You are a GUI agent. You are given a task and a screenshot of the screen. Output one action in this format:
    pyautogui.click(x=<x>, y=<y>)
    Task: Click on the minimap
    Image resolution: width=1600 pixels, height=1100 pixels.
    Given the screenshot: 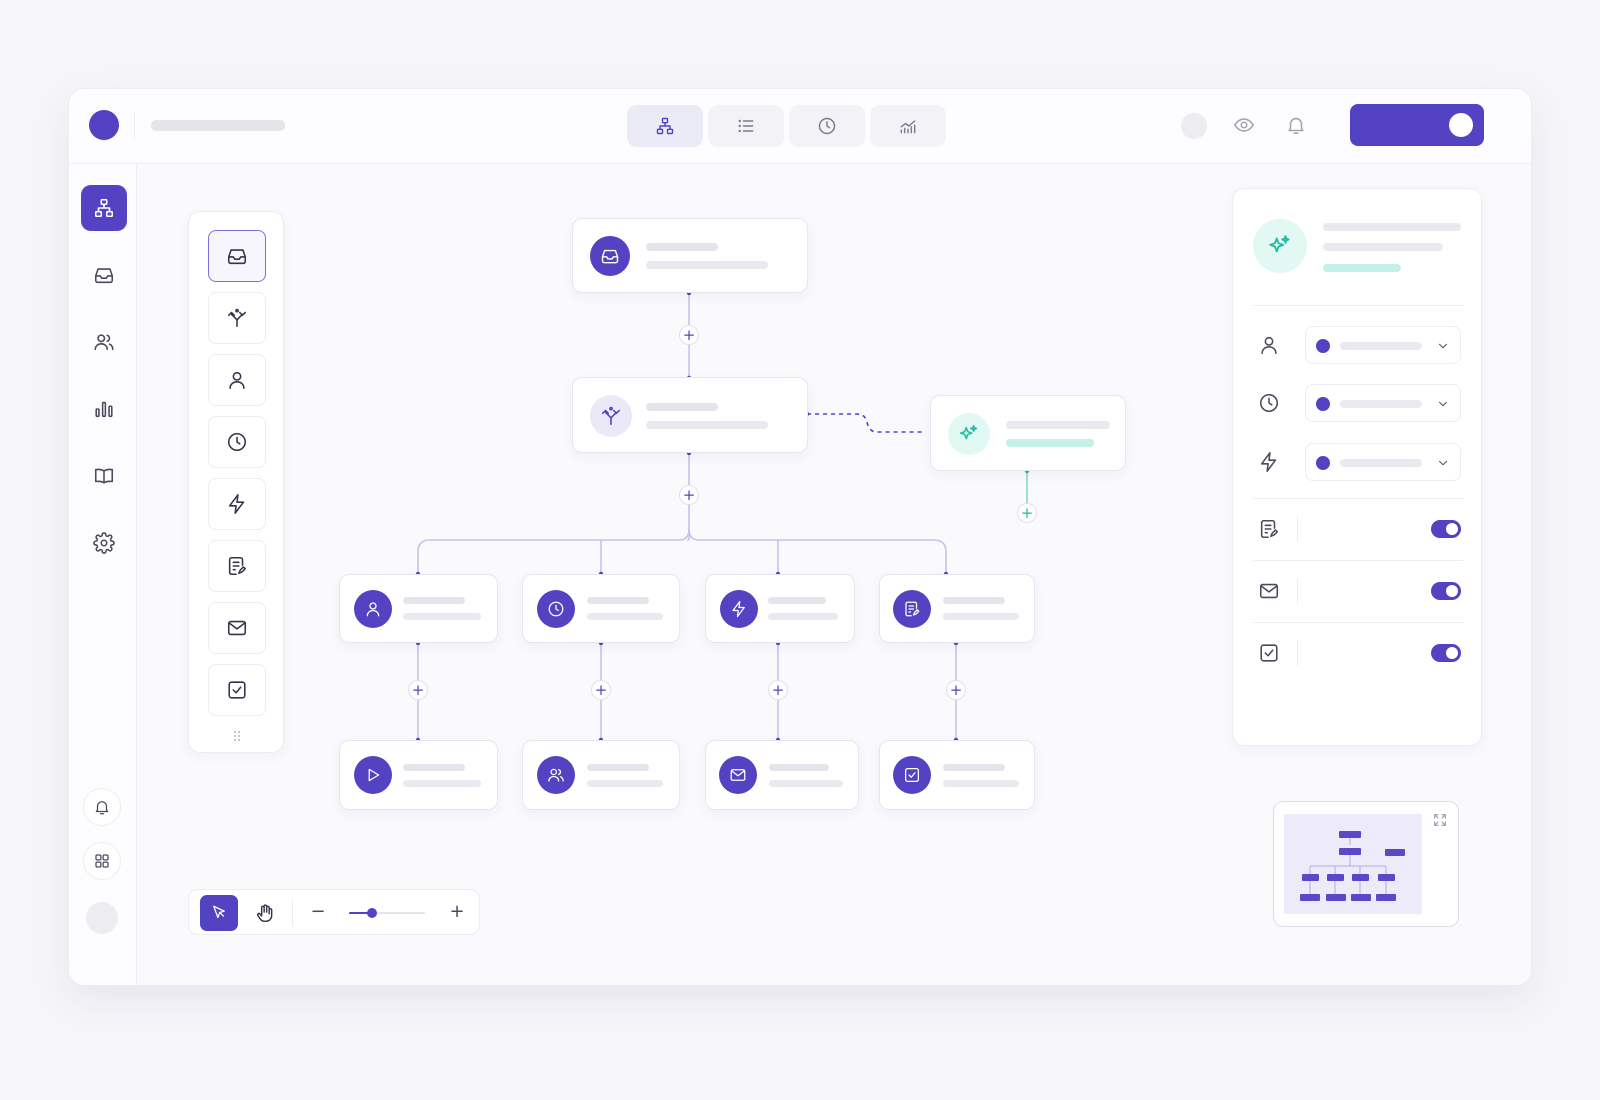 What is the action you would take?
    pyautogui.click(x=1366, y=864)
    